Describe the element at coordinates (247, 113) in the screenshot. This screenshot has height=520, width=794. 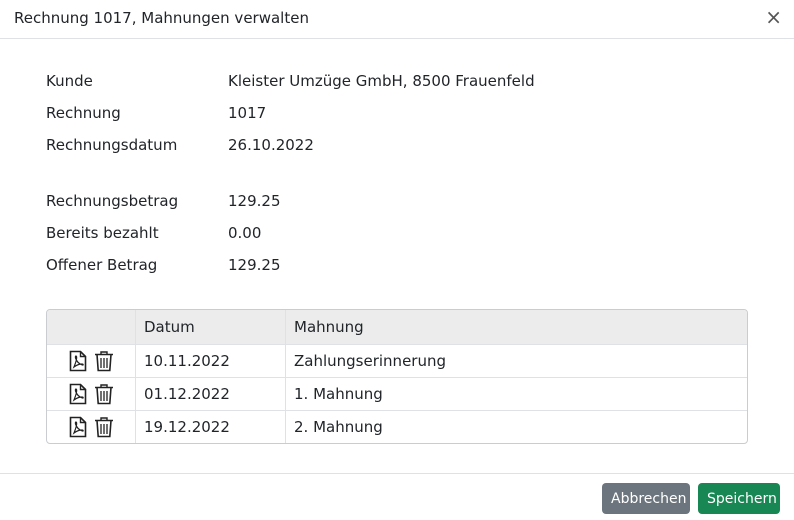
I see `invoice-value: 1017` at that location.